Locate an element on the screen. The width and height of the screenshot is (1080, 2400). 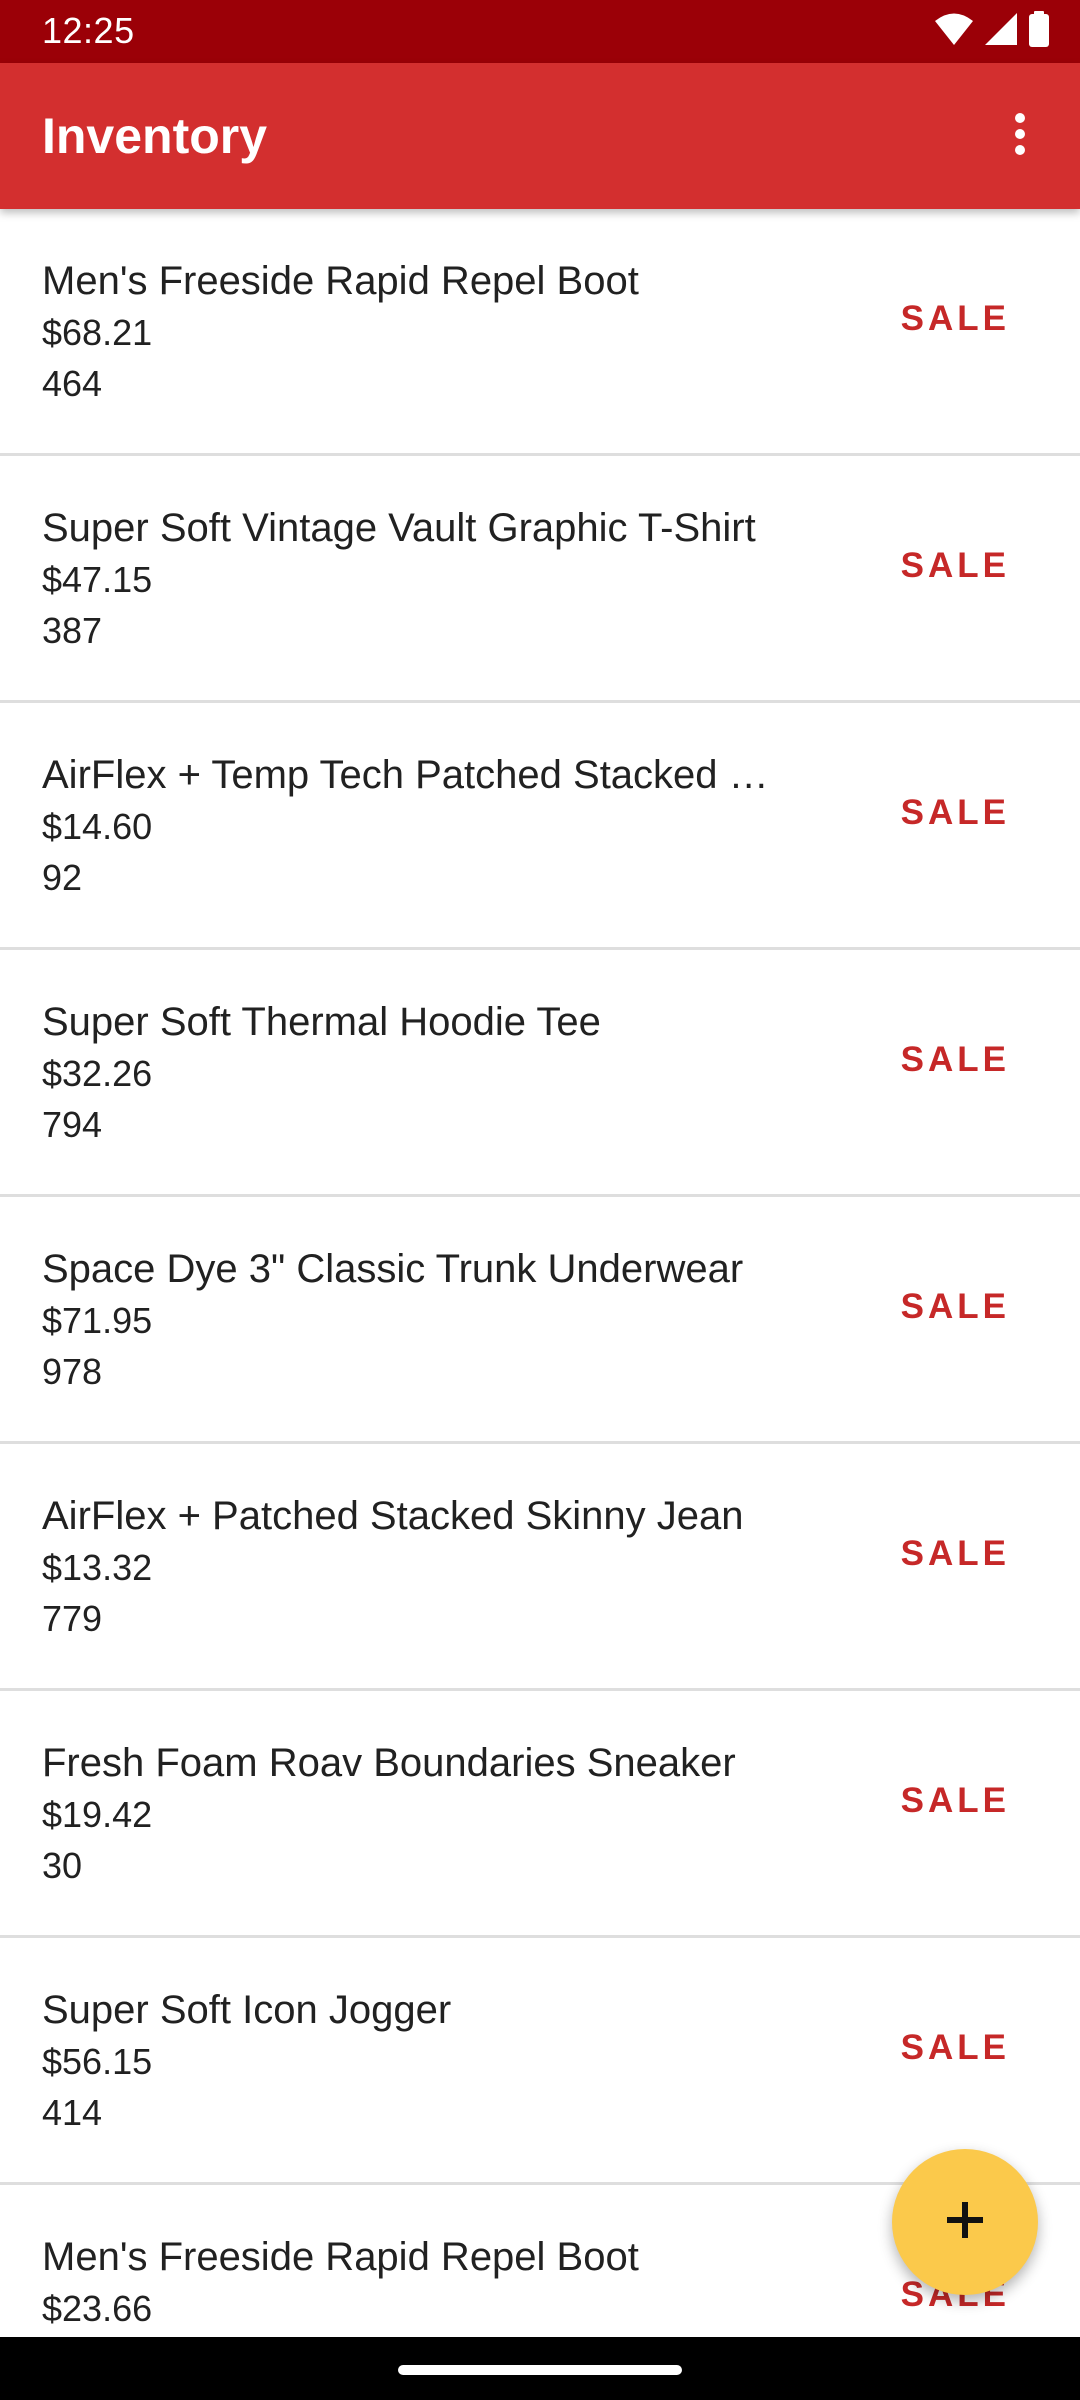
status-icons is located at coordinates (992, 31).